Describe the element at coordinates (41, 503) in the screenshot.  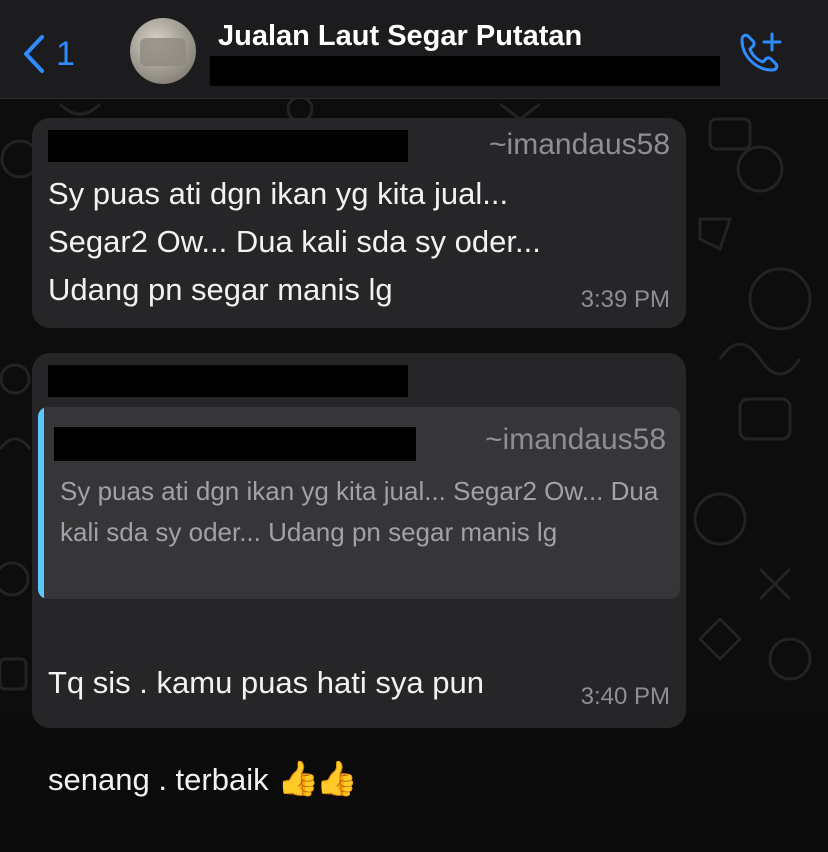
I see `quote-accent-bar` at that location.